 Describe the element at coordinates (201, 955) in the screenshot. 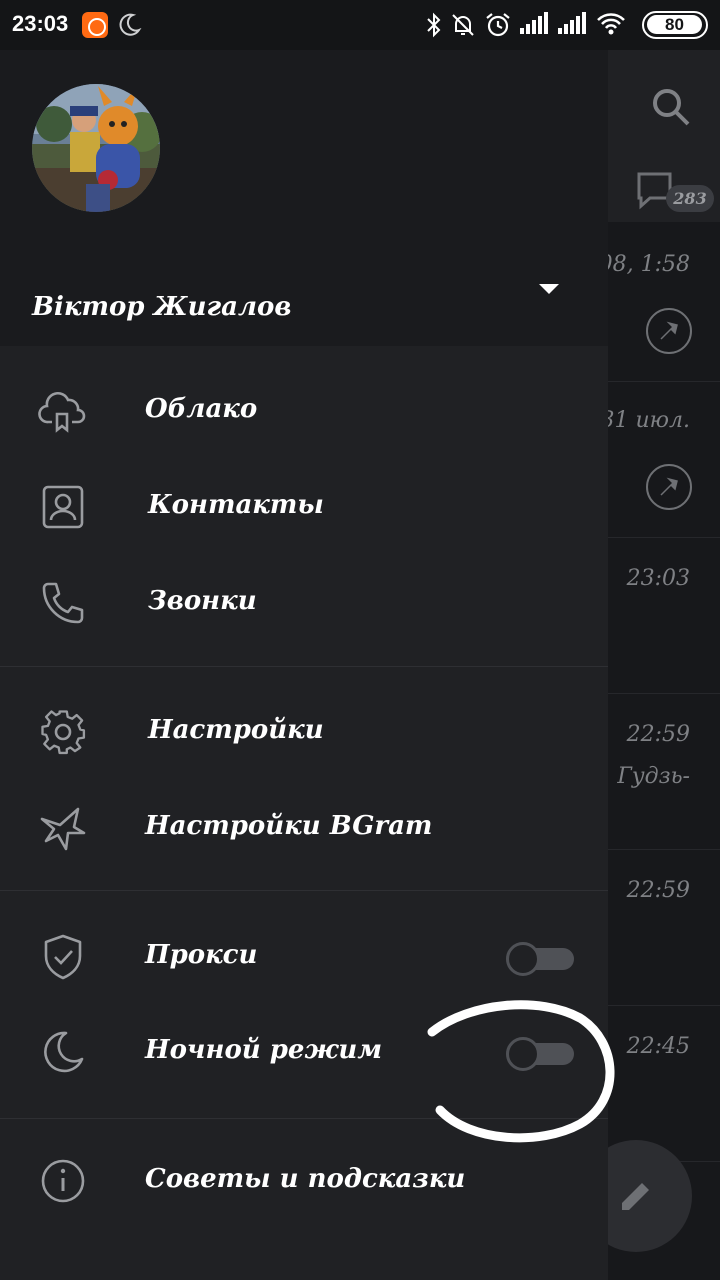

I see `menu-label: Прокси` at that location.